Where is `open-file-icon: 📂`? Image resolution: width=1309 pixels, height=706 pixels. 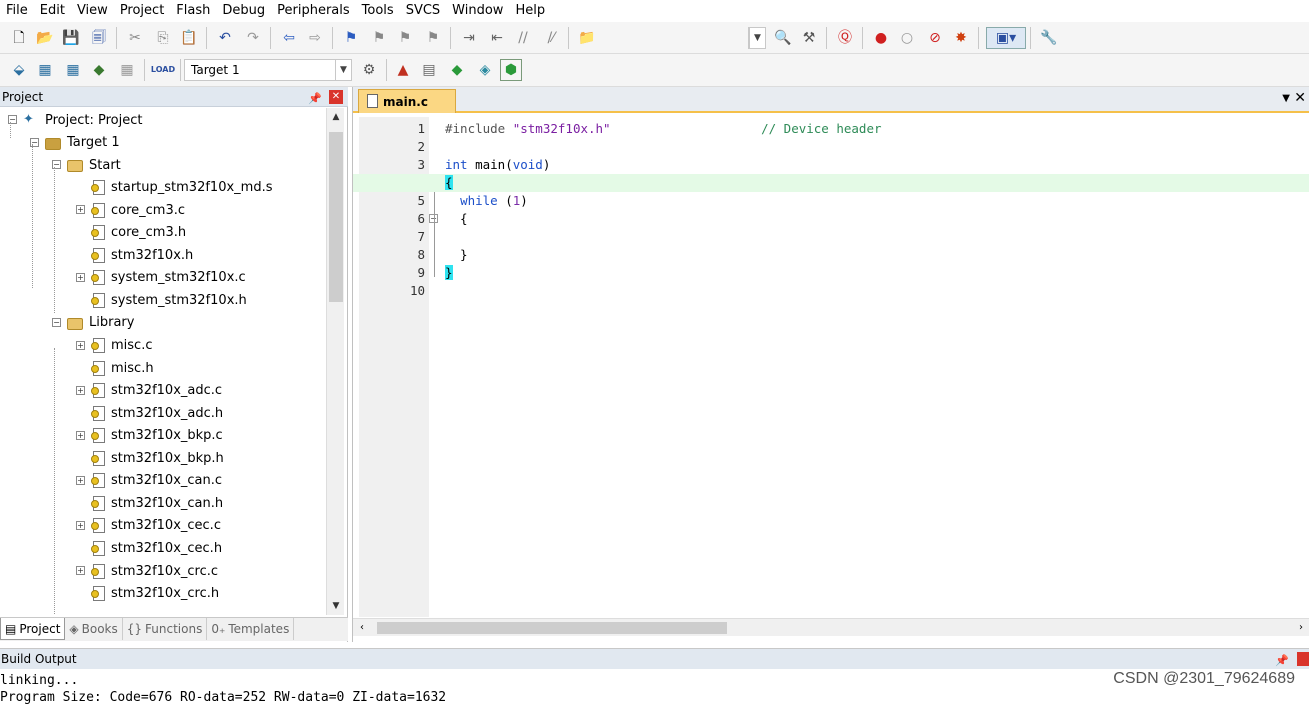 open-file-icon: 📂 is located at coordinates (45, 38).